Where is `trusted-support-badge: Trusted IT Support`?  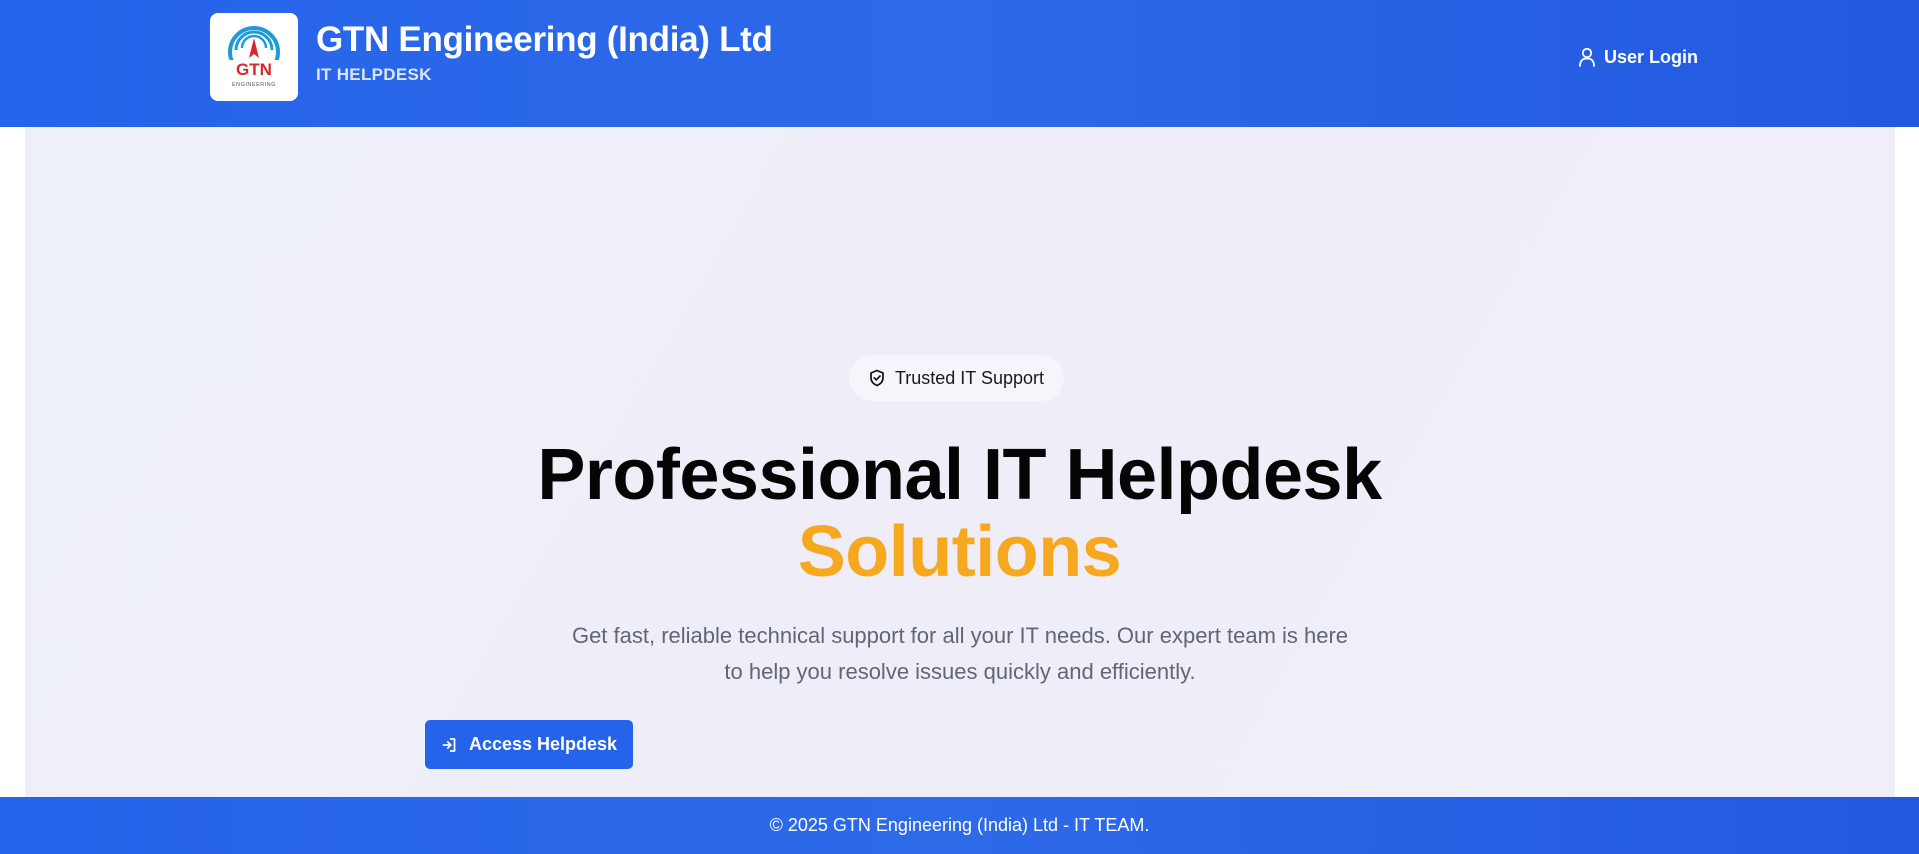
trusted-support-badge: Trusted IT Support is located at coordinates (956, 378).